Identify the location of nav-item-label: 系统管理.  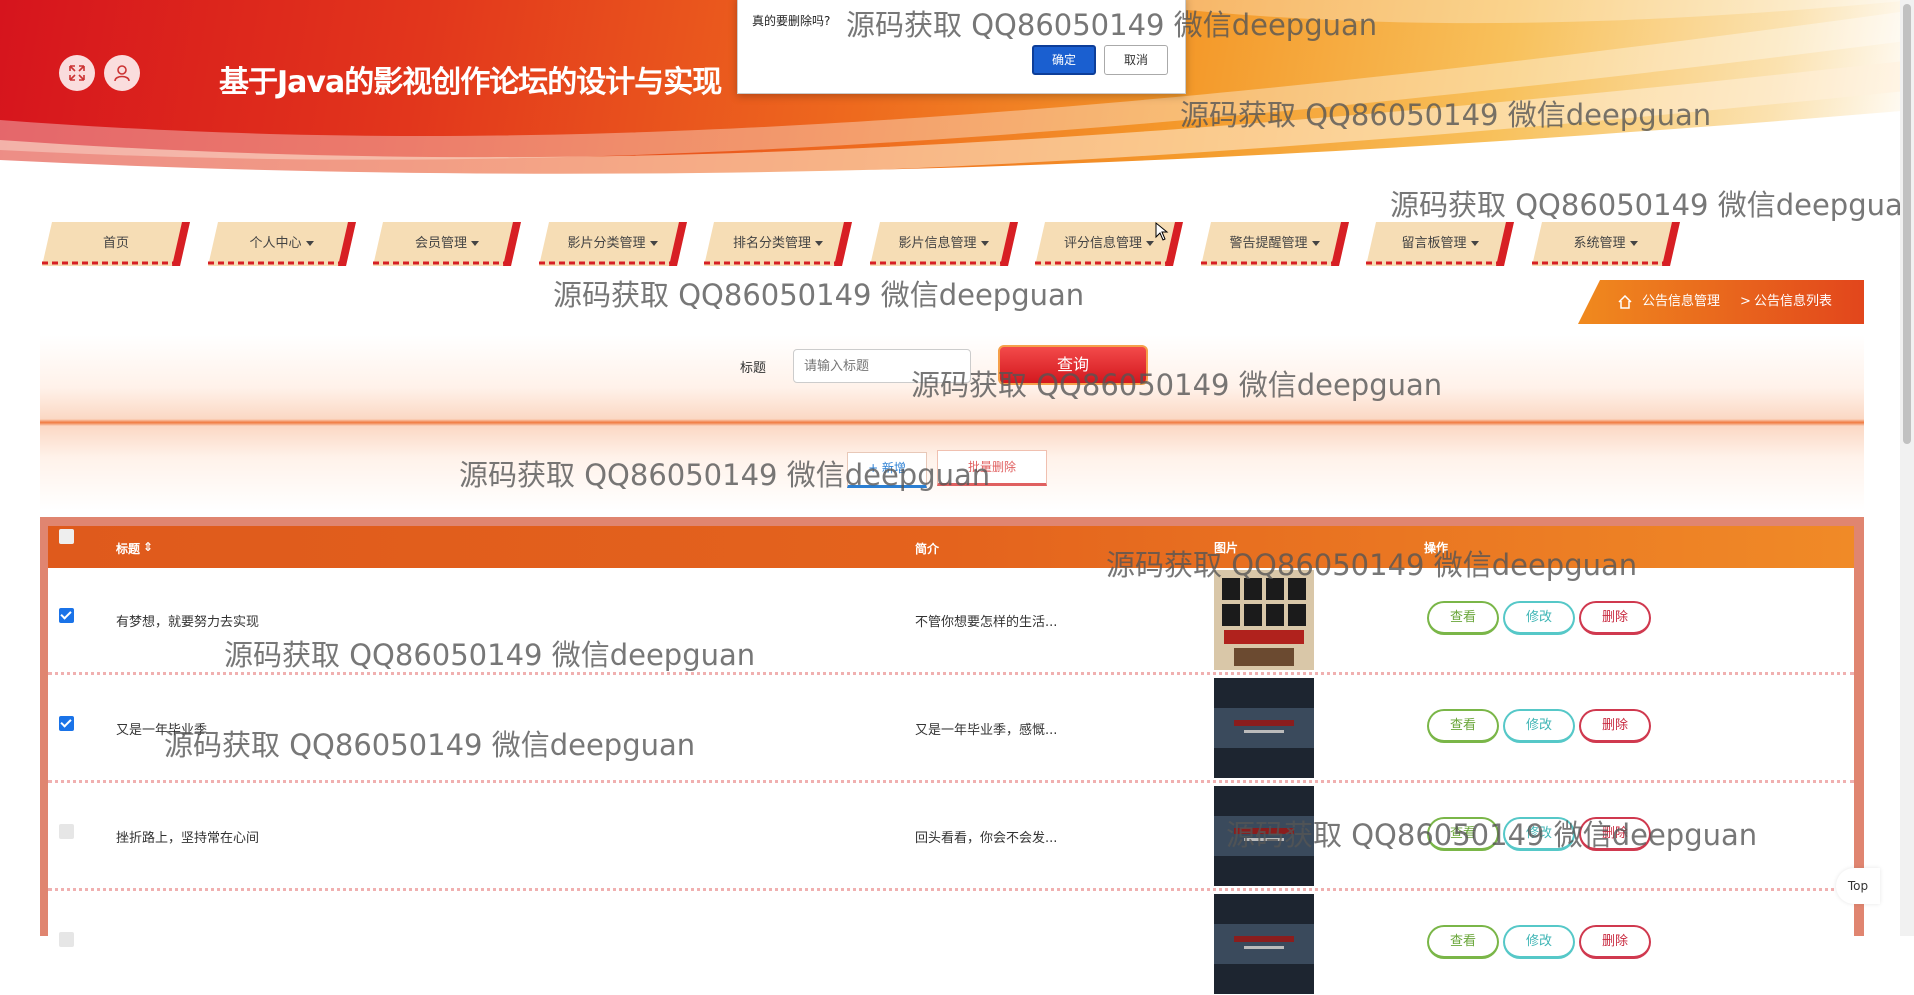
(1606, 244).